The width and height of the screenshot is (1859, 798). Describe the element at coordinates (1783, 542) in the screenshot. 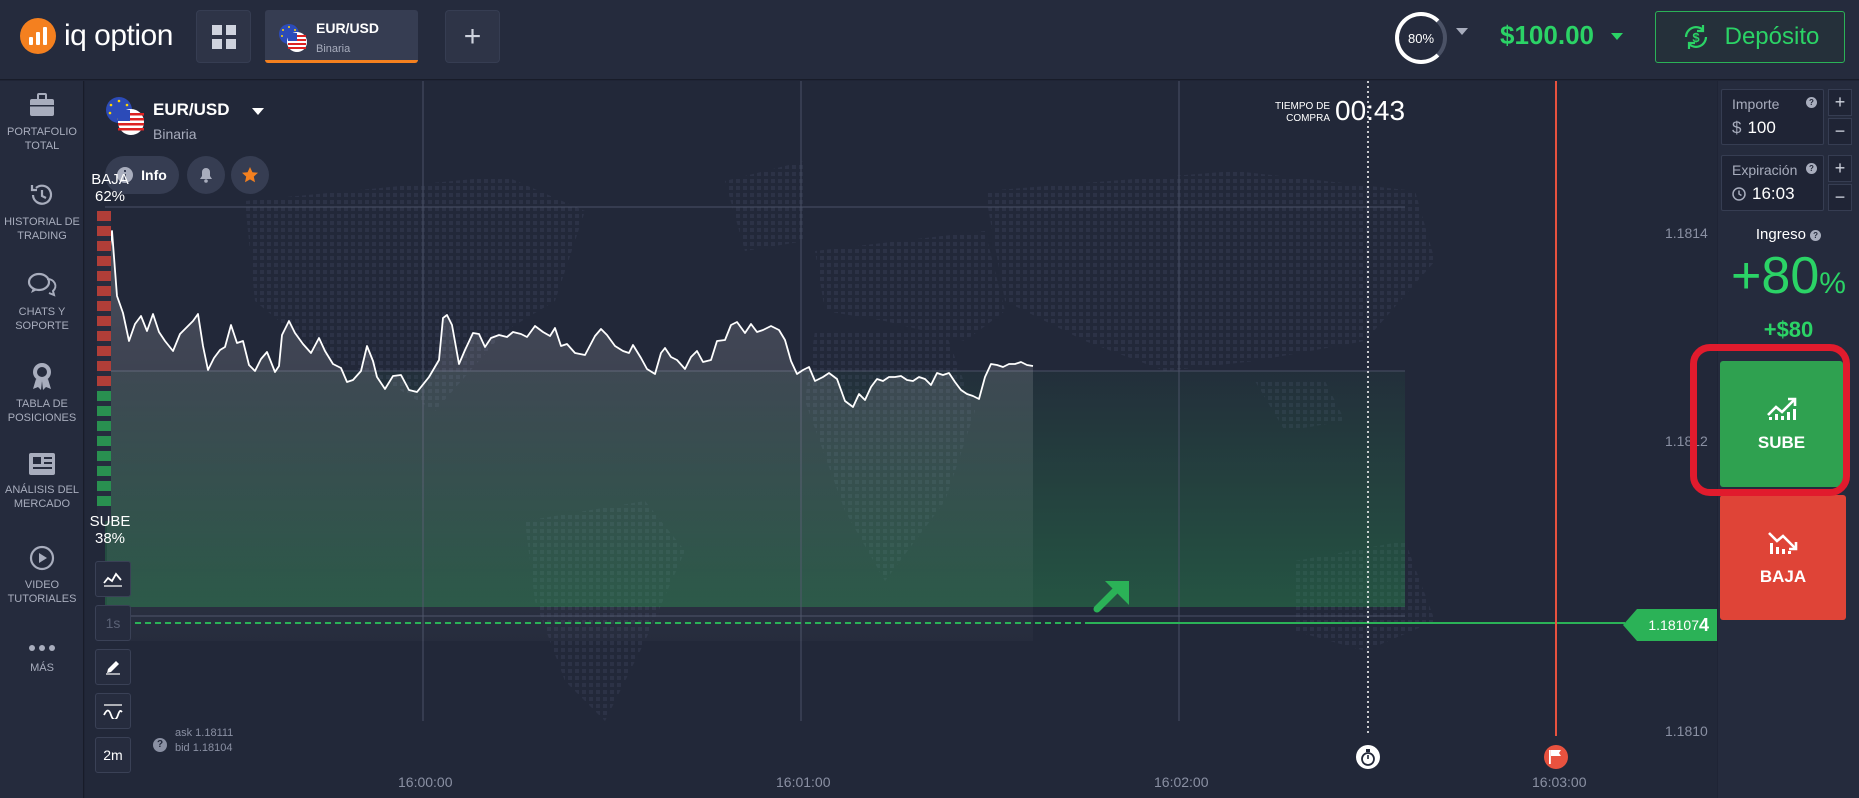

I see `trend-down-icon` at that location.